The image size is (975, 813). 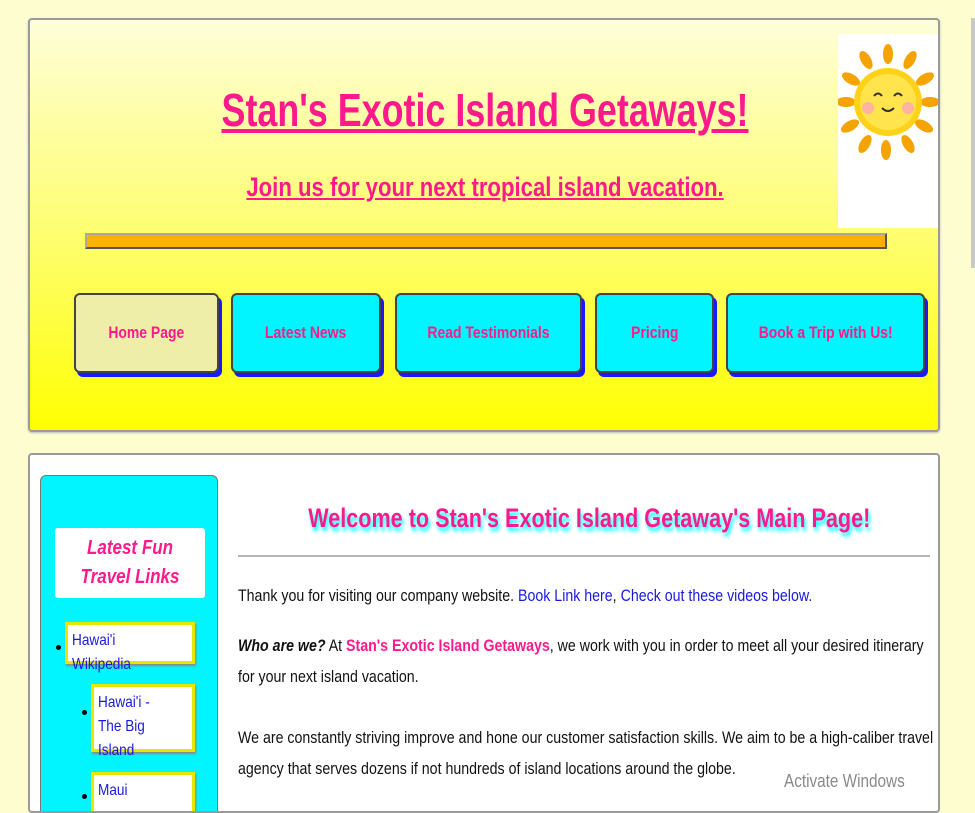 I want to click on nav-book-trip-button: Book a Trip with Us!, so click(x=825, y=333).